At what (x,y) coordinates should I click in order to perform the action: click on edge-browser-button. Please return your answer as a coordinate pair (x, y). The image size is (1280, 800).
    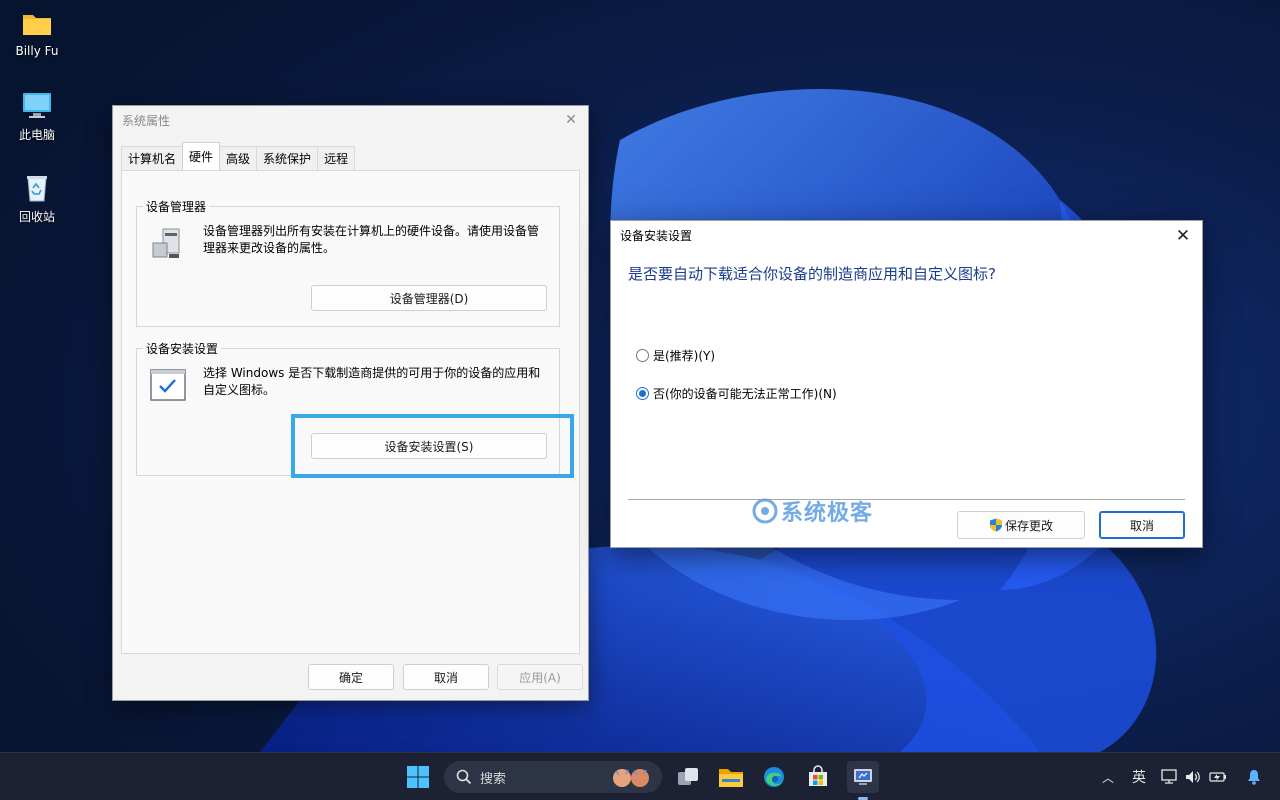
    Looking at the image, I should click on (774, 777).